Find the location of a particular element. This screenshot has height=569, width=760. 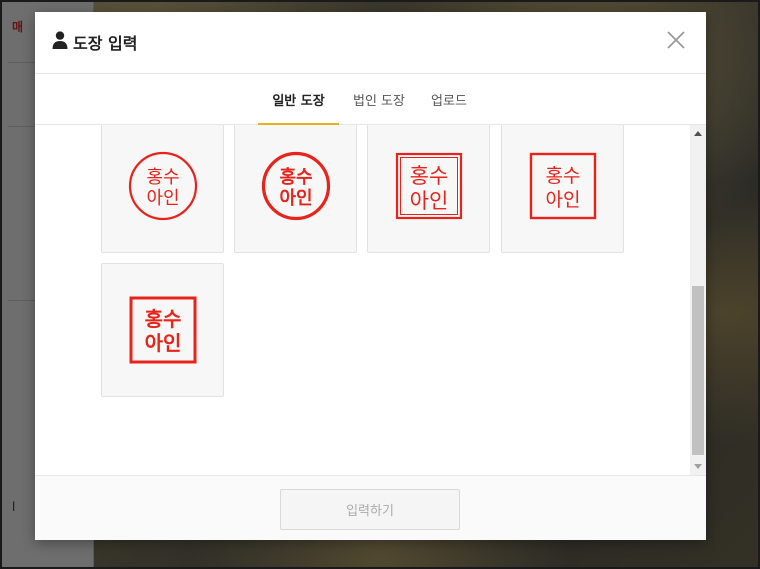

tab-general-stamp: 일반 도장 is located at coordinates (298, 100).